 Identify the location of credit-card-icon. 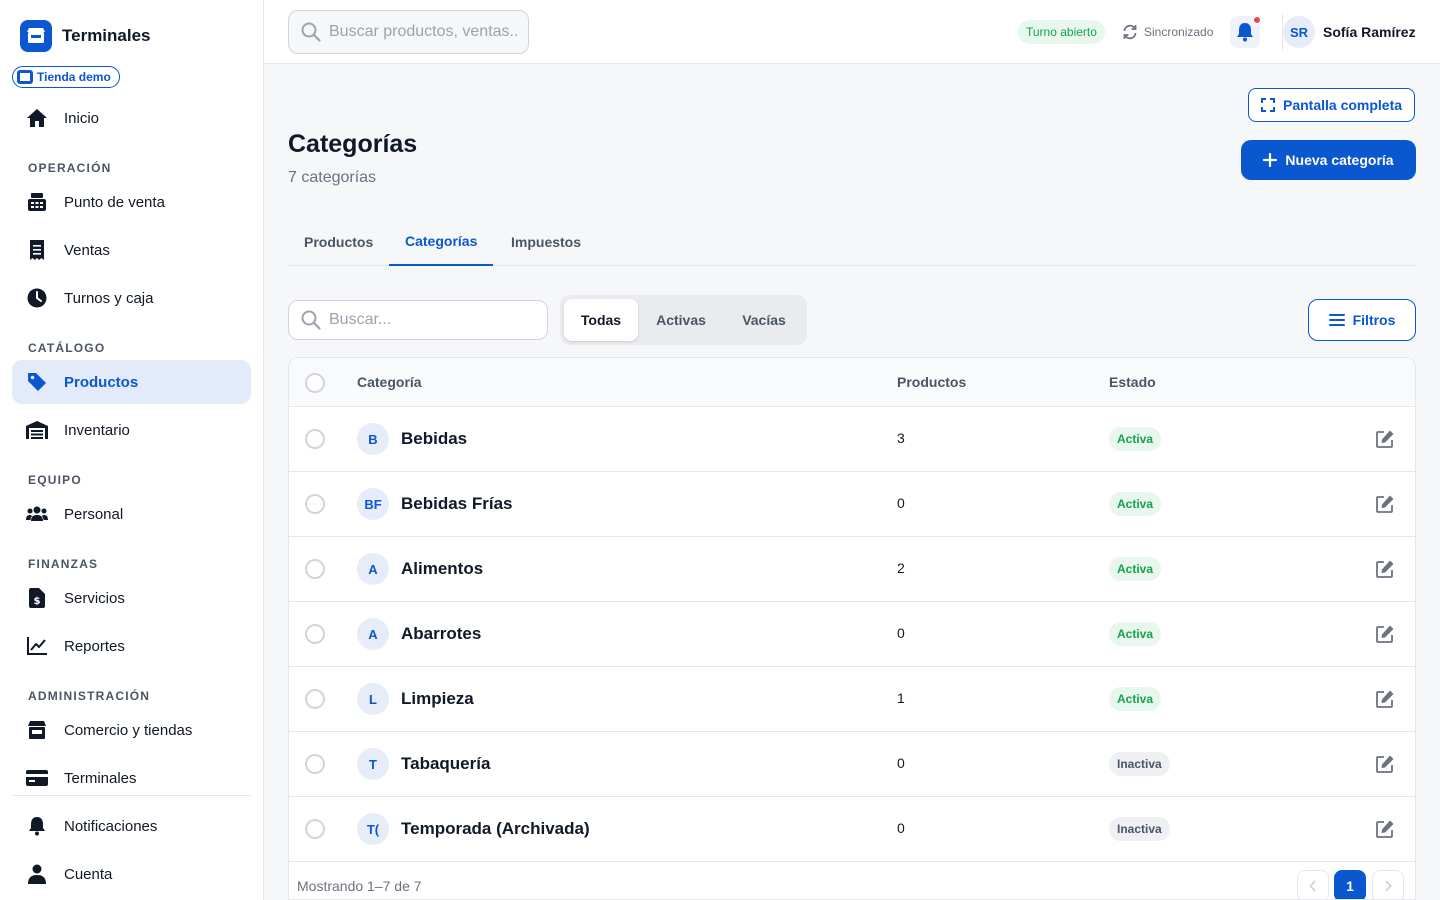
(37, 778).